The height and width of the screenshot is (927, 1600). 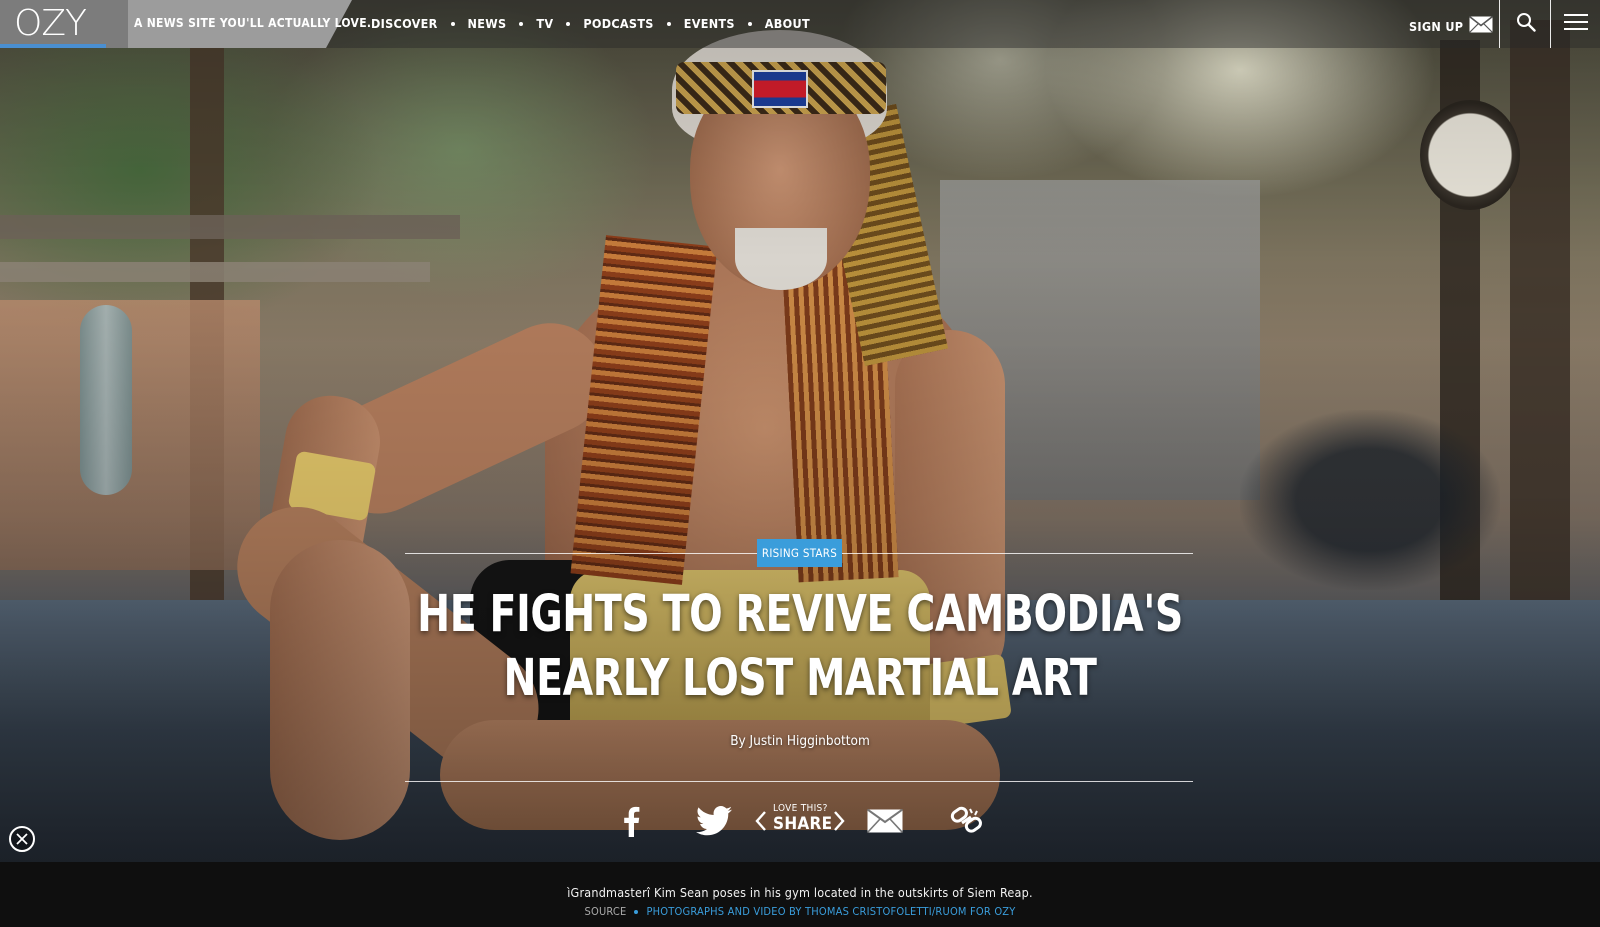 I want to click on sign-up-label: SIGN UP, so click(x=1436, y=26).